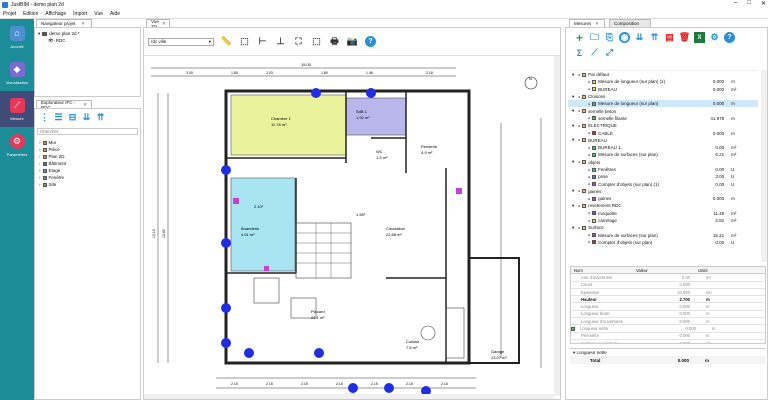  Describe the element at coordinates (663, 81) in the screenshot. I see `measure-row: ● Mesure de longueur (sur plan) (1) 0.000 m` at that location.